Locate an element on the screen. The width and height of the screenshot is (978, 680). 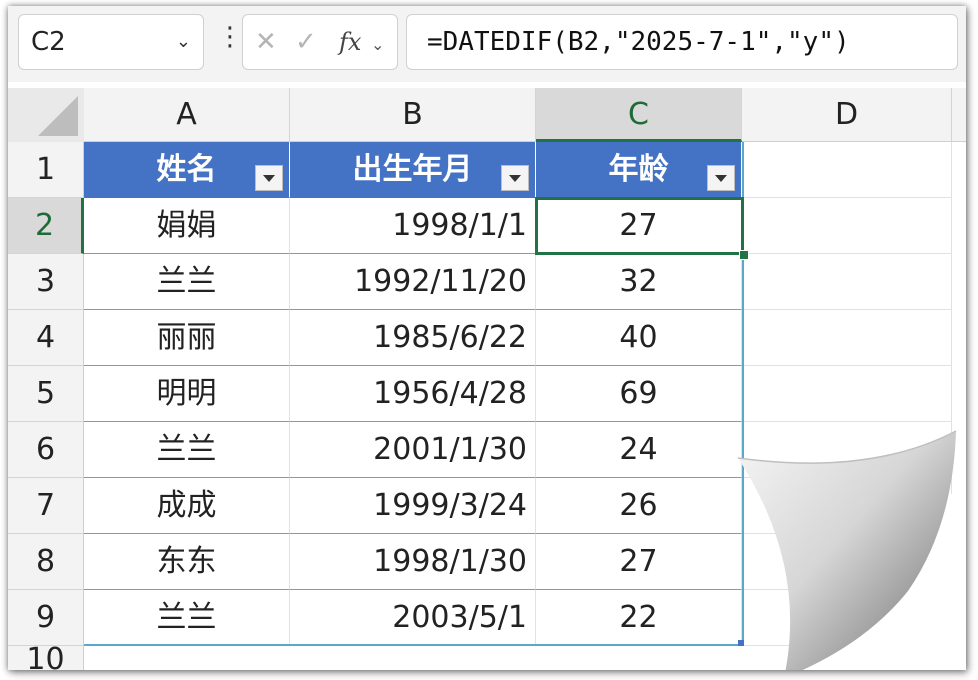
header-label: 姓名 is located at coordinates (186, 169).